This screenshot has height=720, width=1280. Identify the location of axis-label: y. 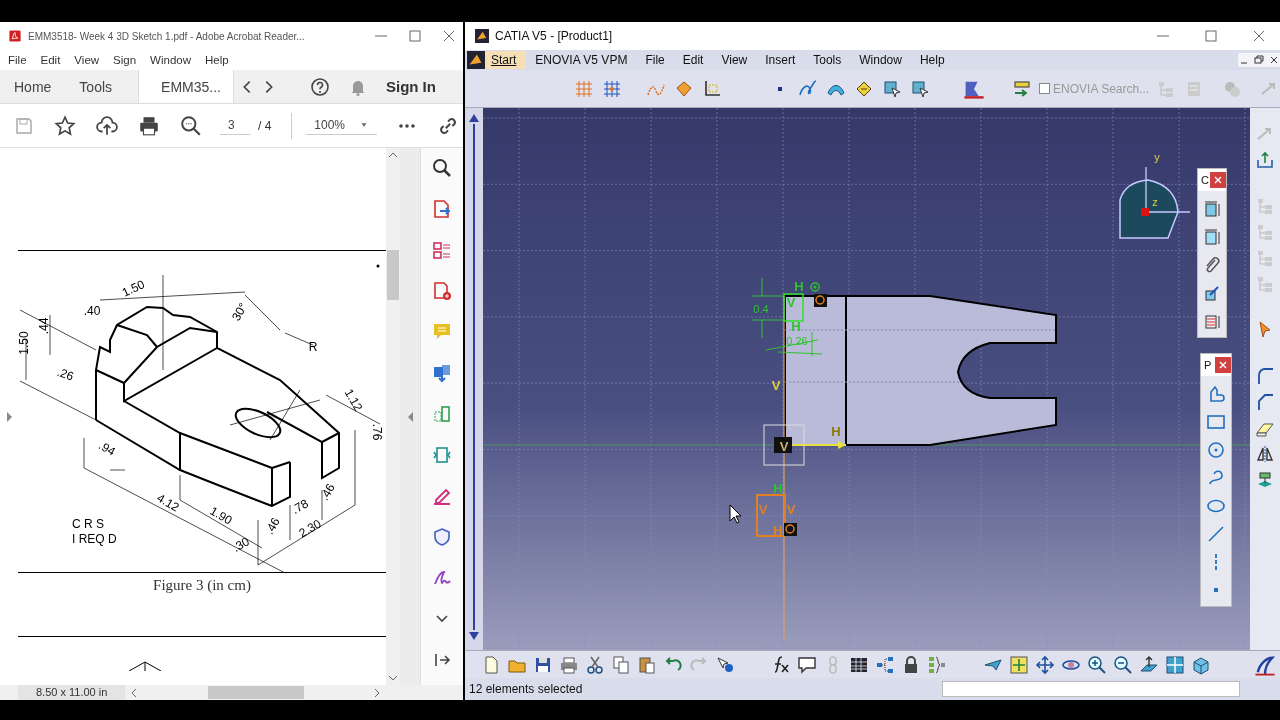
(1157, 157).